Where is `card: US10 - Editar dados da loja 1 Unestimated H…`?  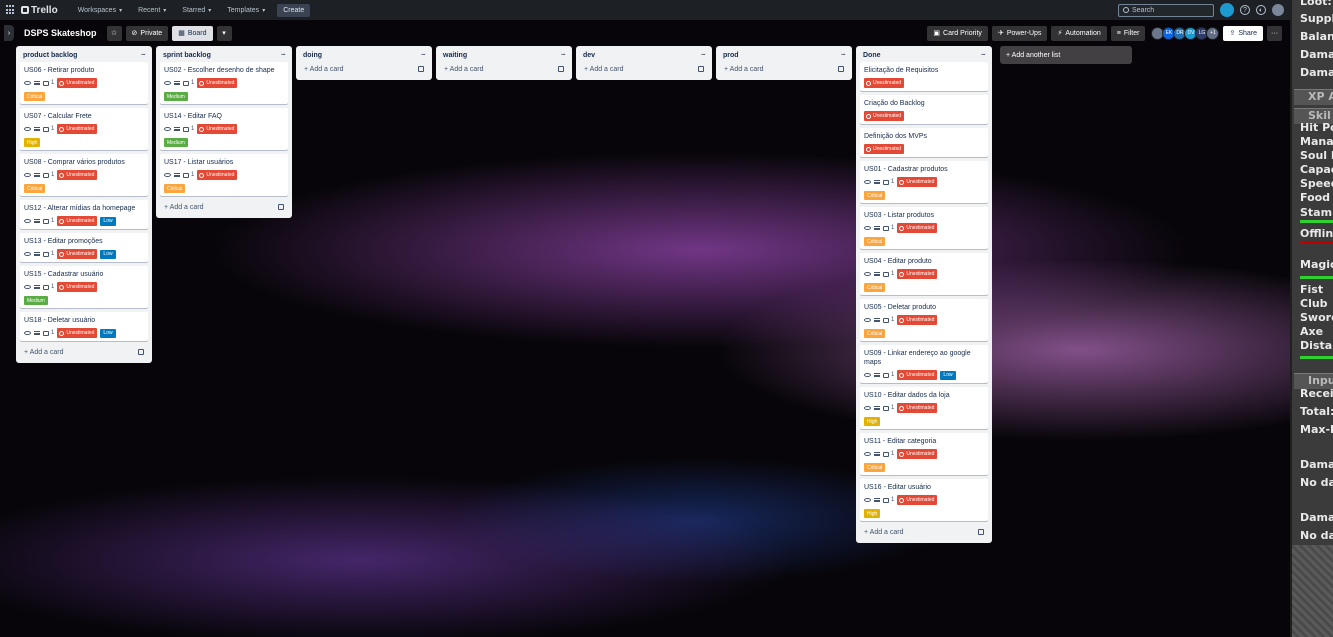 card: US10 - Editar dados da loja 1 Unestimated H… is located at coordinates (924, 408).